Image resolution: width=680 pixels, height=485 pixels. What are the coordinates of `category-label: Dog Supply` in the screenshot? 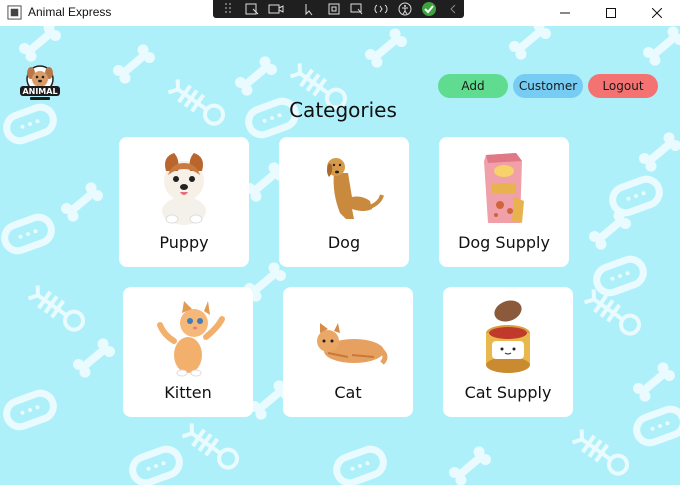 It's located at (504, 242).